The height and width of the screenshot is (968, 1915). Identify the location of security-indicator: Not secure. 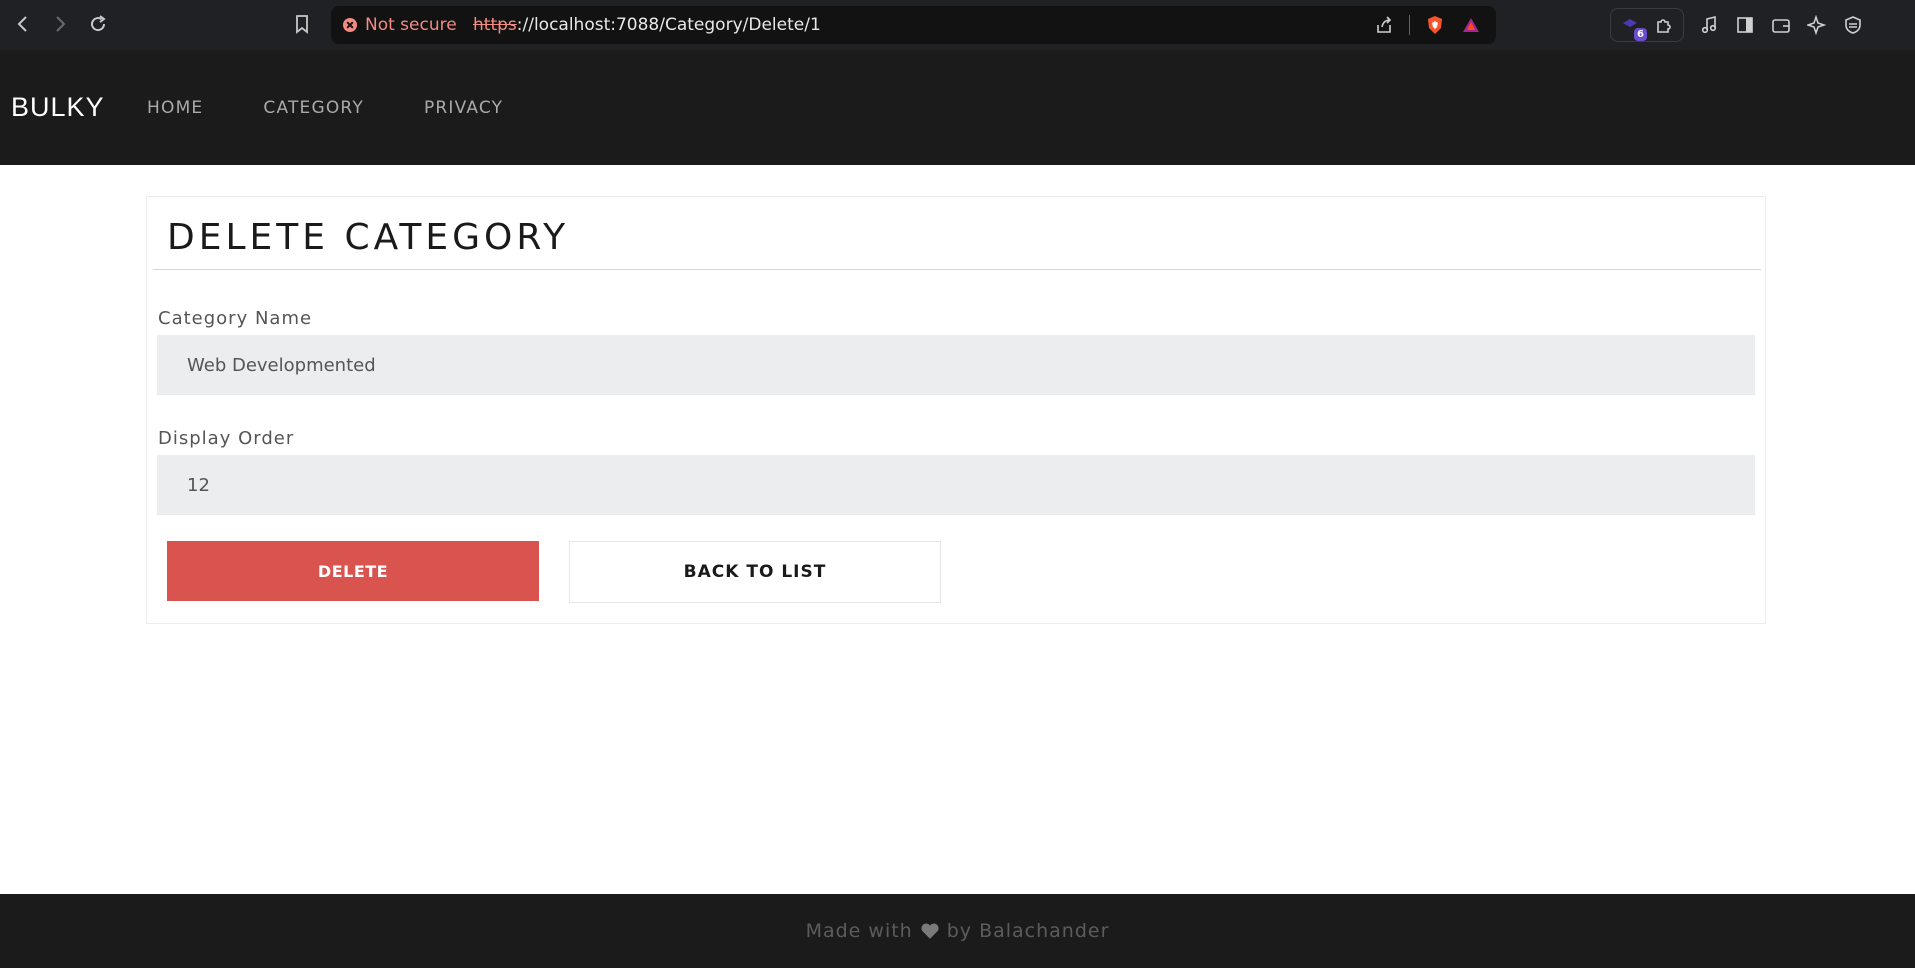
(400, 25).